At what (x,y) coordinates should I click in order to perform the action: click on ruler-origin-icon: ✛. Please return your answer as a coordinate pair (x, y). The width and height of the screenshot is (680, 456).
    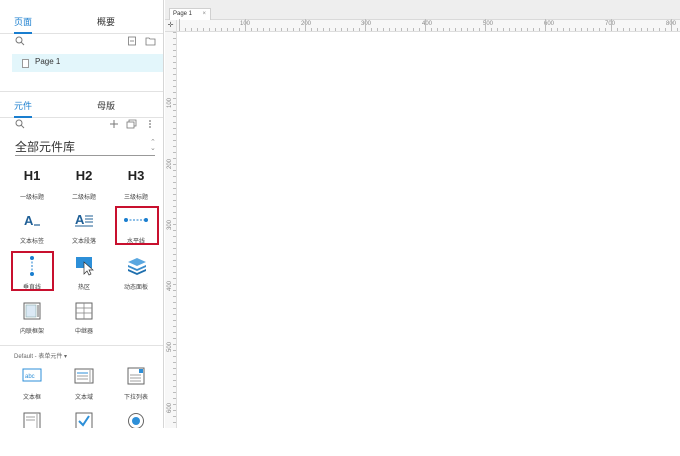
    Looking at the image, I should click on (171, 26).